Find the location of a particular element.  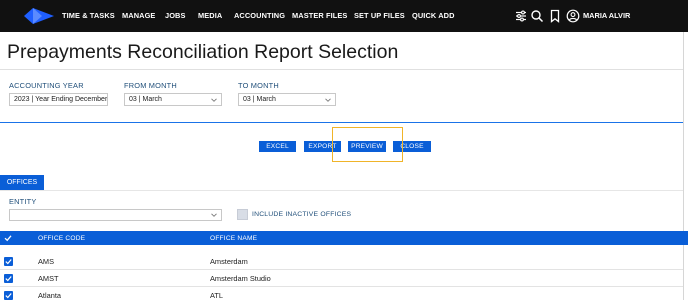

accounting-year-select: 2023 | Year Ending December is located at coordinates (58, 99).